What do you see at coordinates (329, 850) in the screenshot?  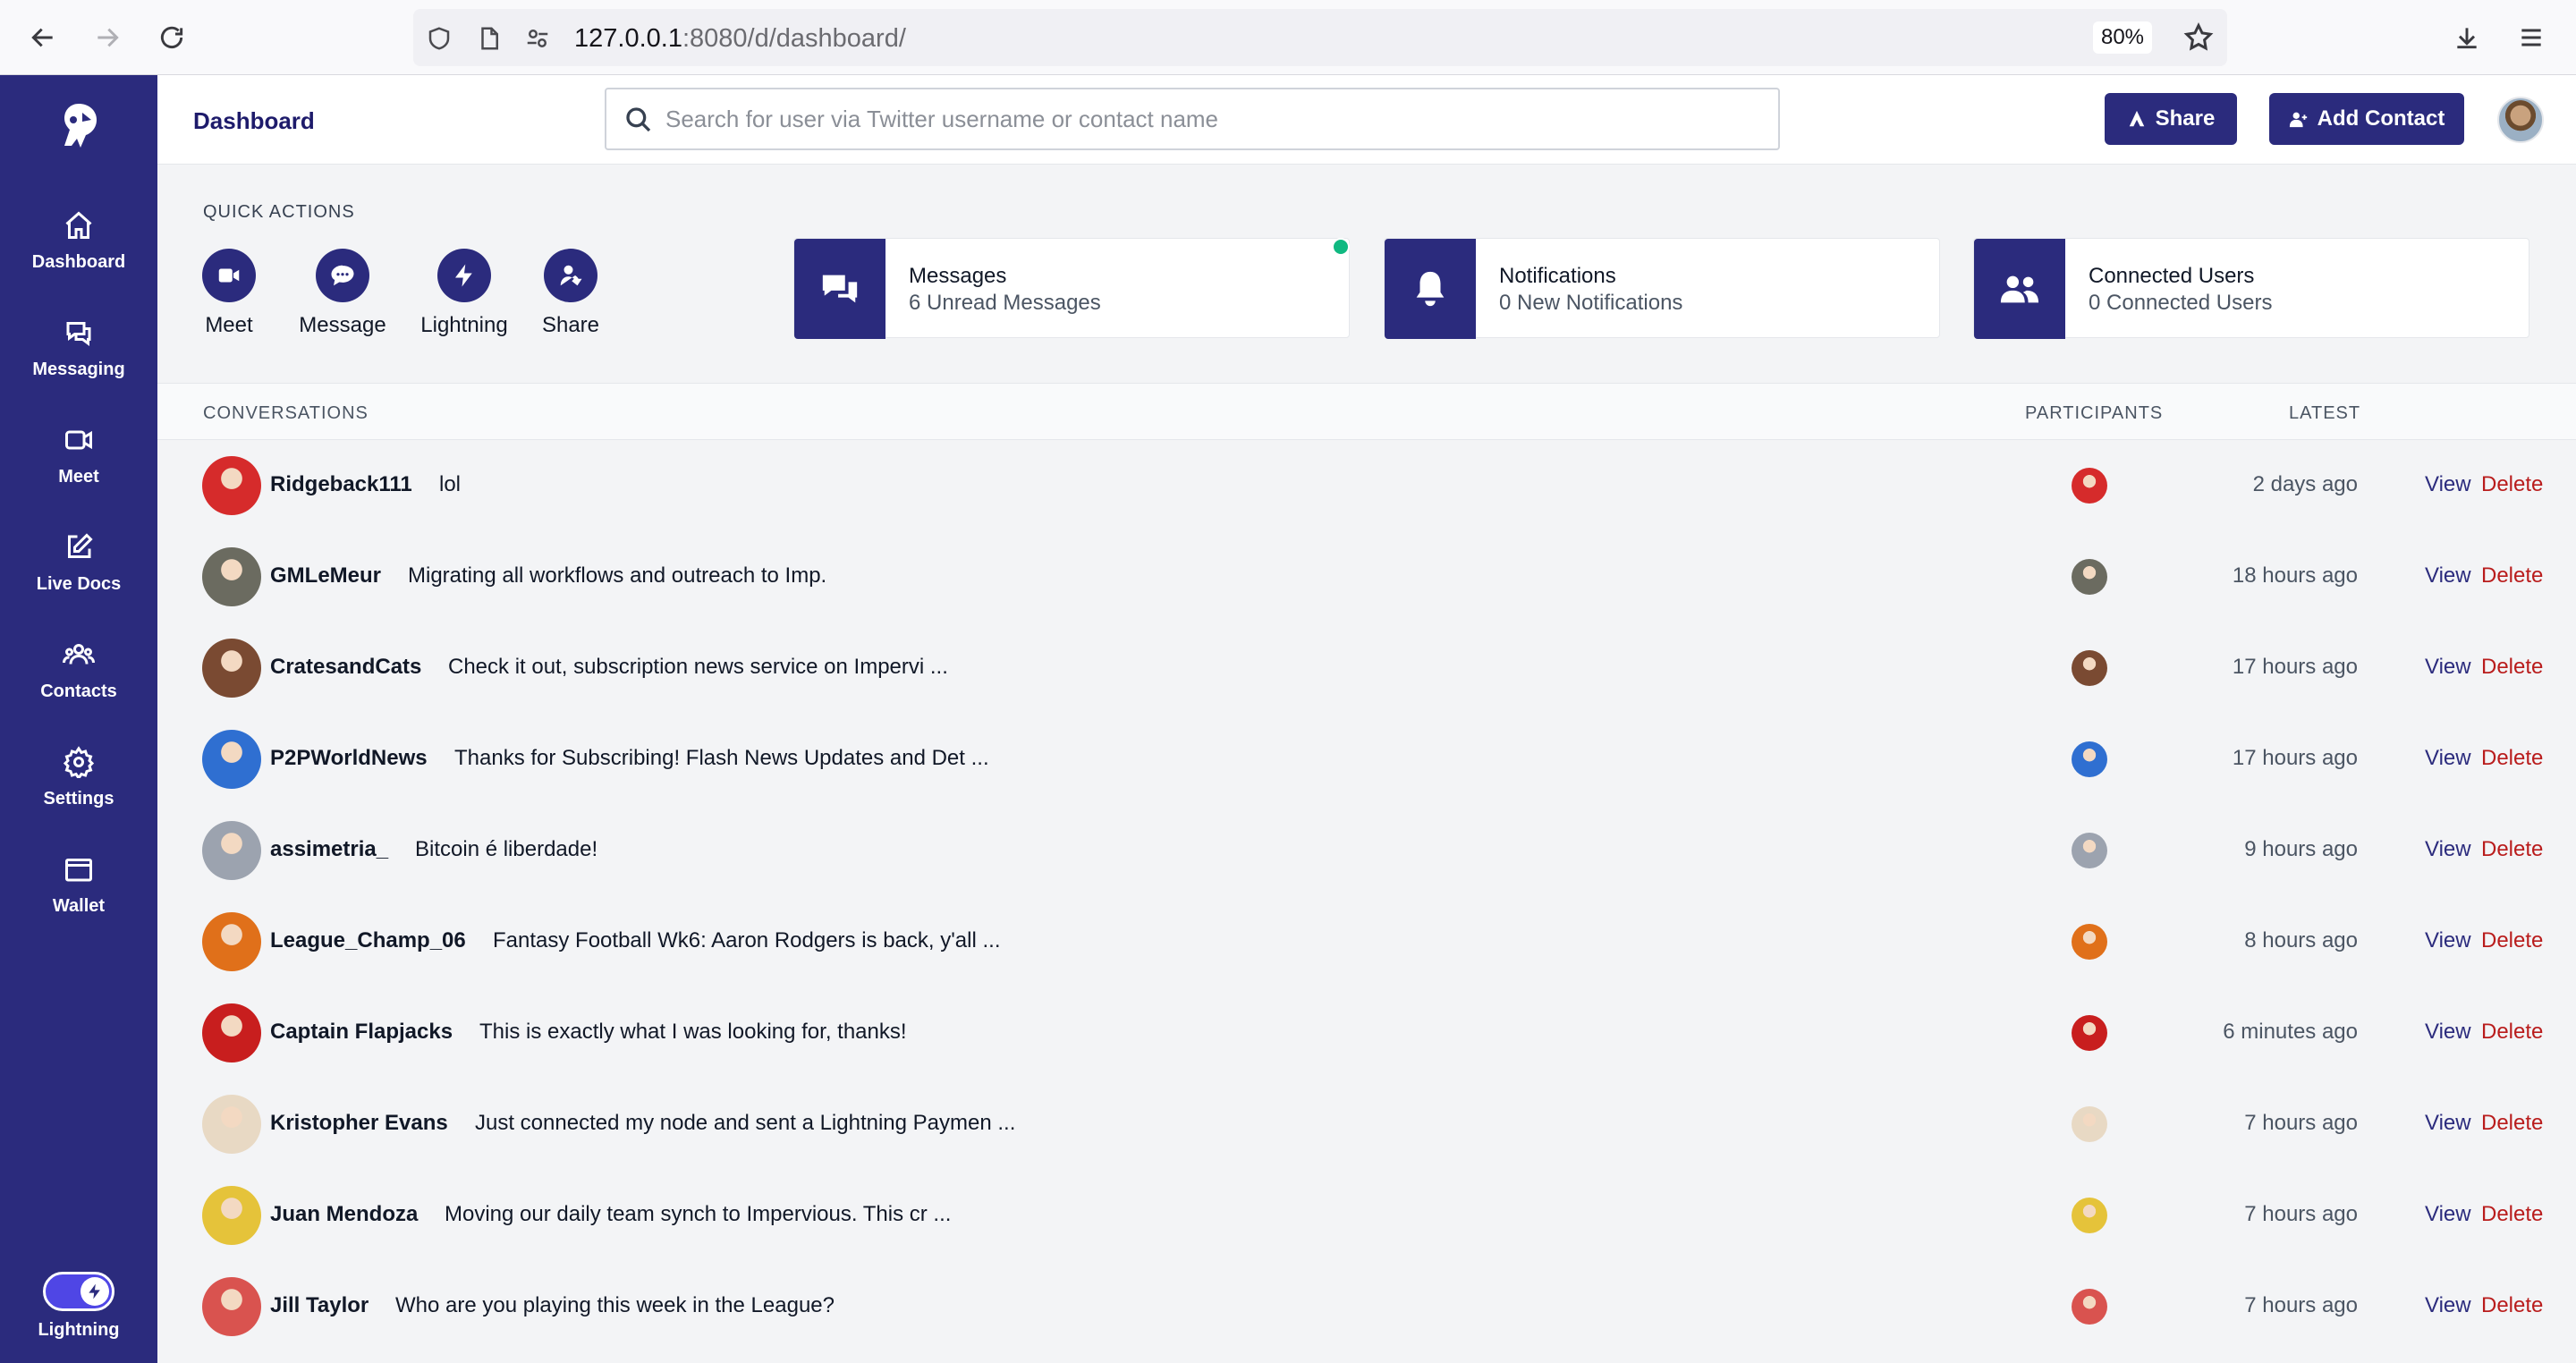 I see `conversation-contact-name: assimetria_` at bounding box center [329, 850].